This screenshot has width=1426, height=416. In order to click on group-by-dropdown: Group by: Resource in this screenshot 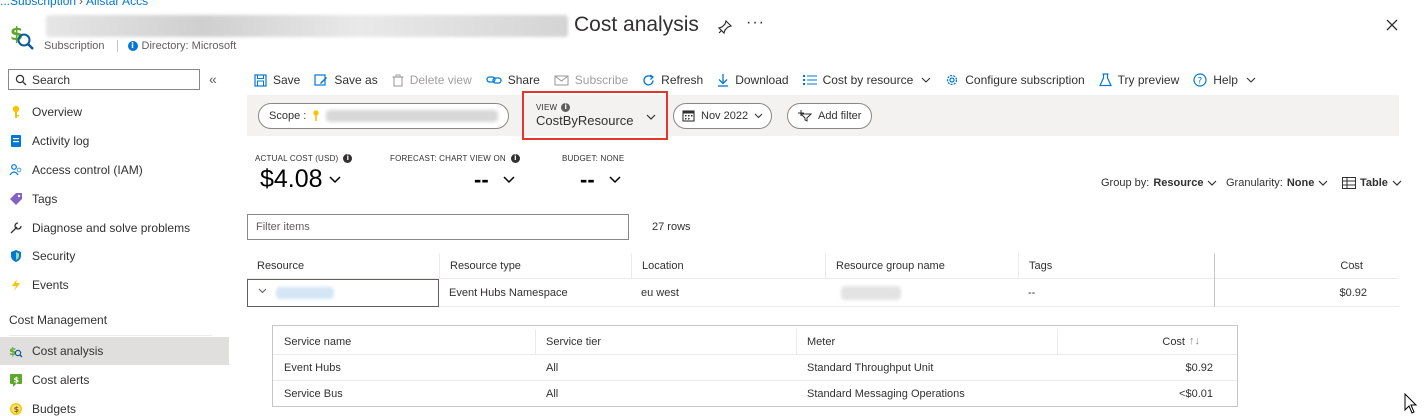, I will do `click(1159, 183)`.